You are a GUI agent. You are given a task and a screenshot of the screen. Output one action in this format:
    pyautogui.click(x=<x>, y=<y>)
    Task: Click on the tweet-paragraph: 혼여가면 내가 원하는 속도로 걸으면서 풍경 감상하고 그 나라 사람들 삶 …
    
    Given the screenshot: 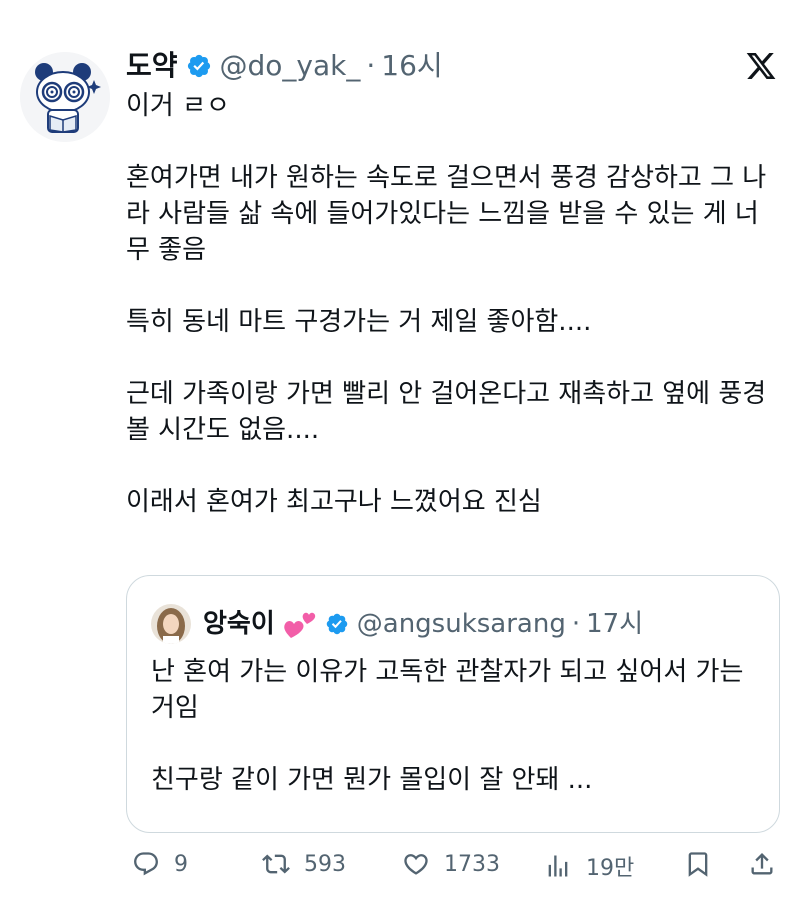 What is the action you would take?
    pyautogui.click(x=446, y=214)
    